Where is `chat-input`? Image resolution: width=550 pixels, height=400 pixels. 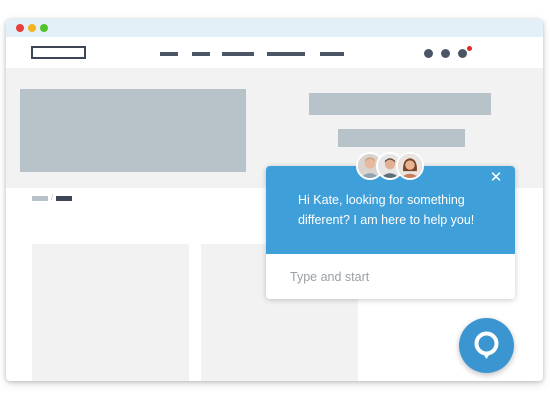 chat-input is located at coordinates (390, 276).